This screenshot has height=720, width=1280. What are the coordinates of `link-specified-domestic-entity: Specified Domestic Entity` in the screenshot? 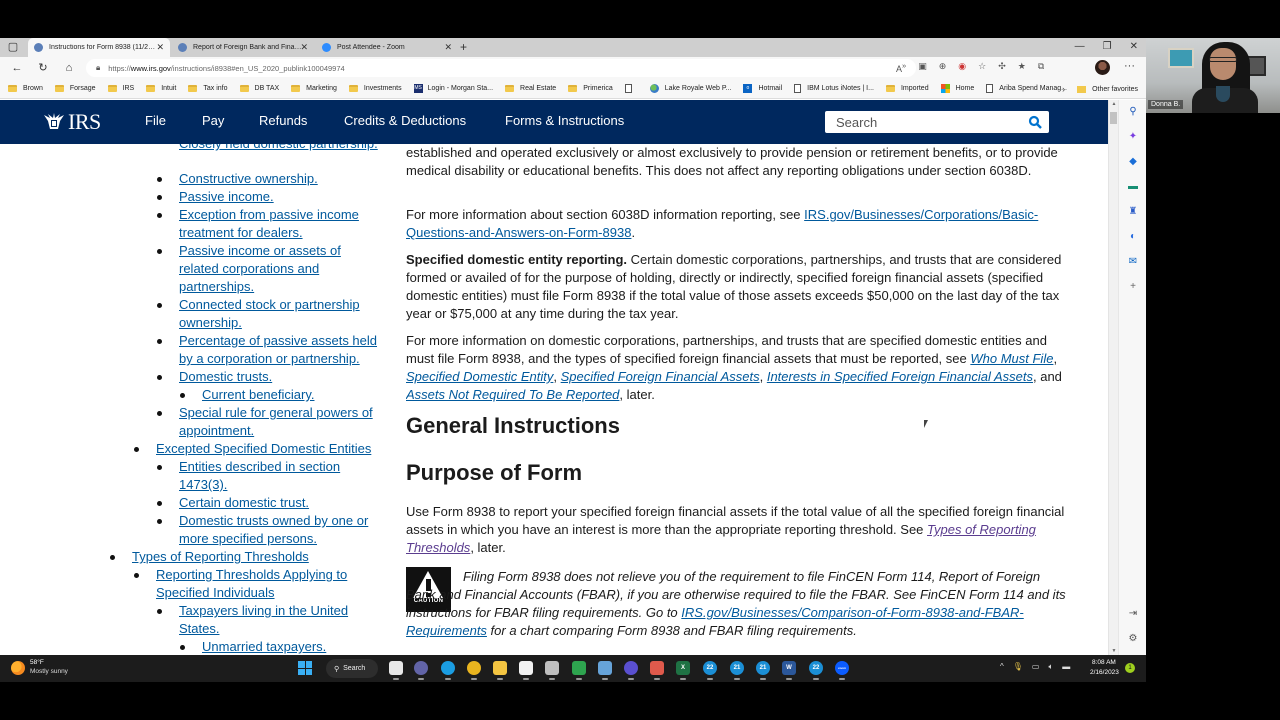 It's located at (479, 376).